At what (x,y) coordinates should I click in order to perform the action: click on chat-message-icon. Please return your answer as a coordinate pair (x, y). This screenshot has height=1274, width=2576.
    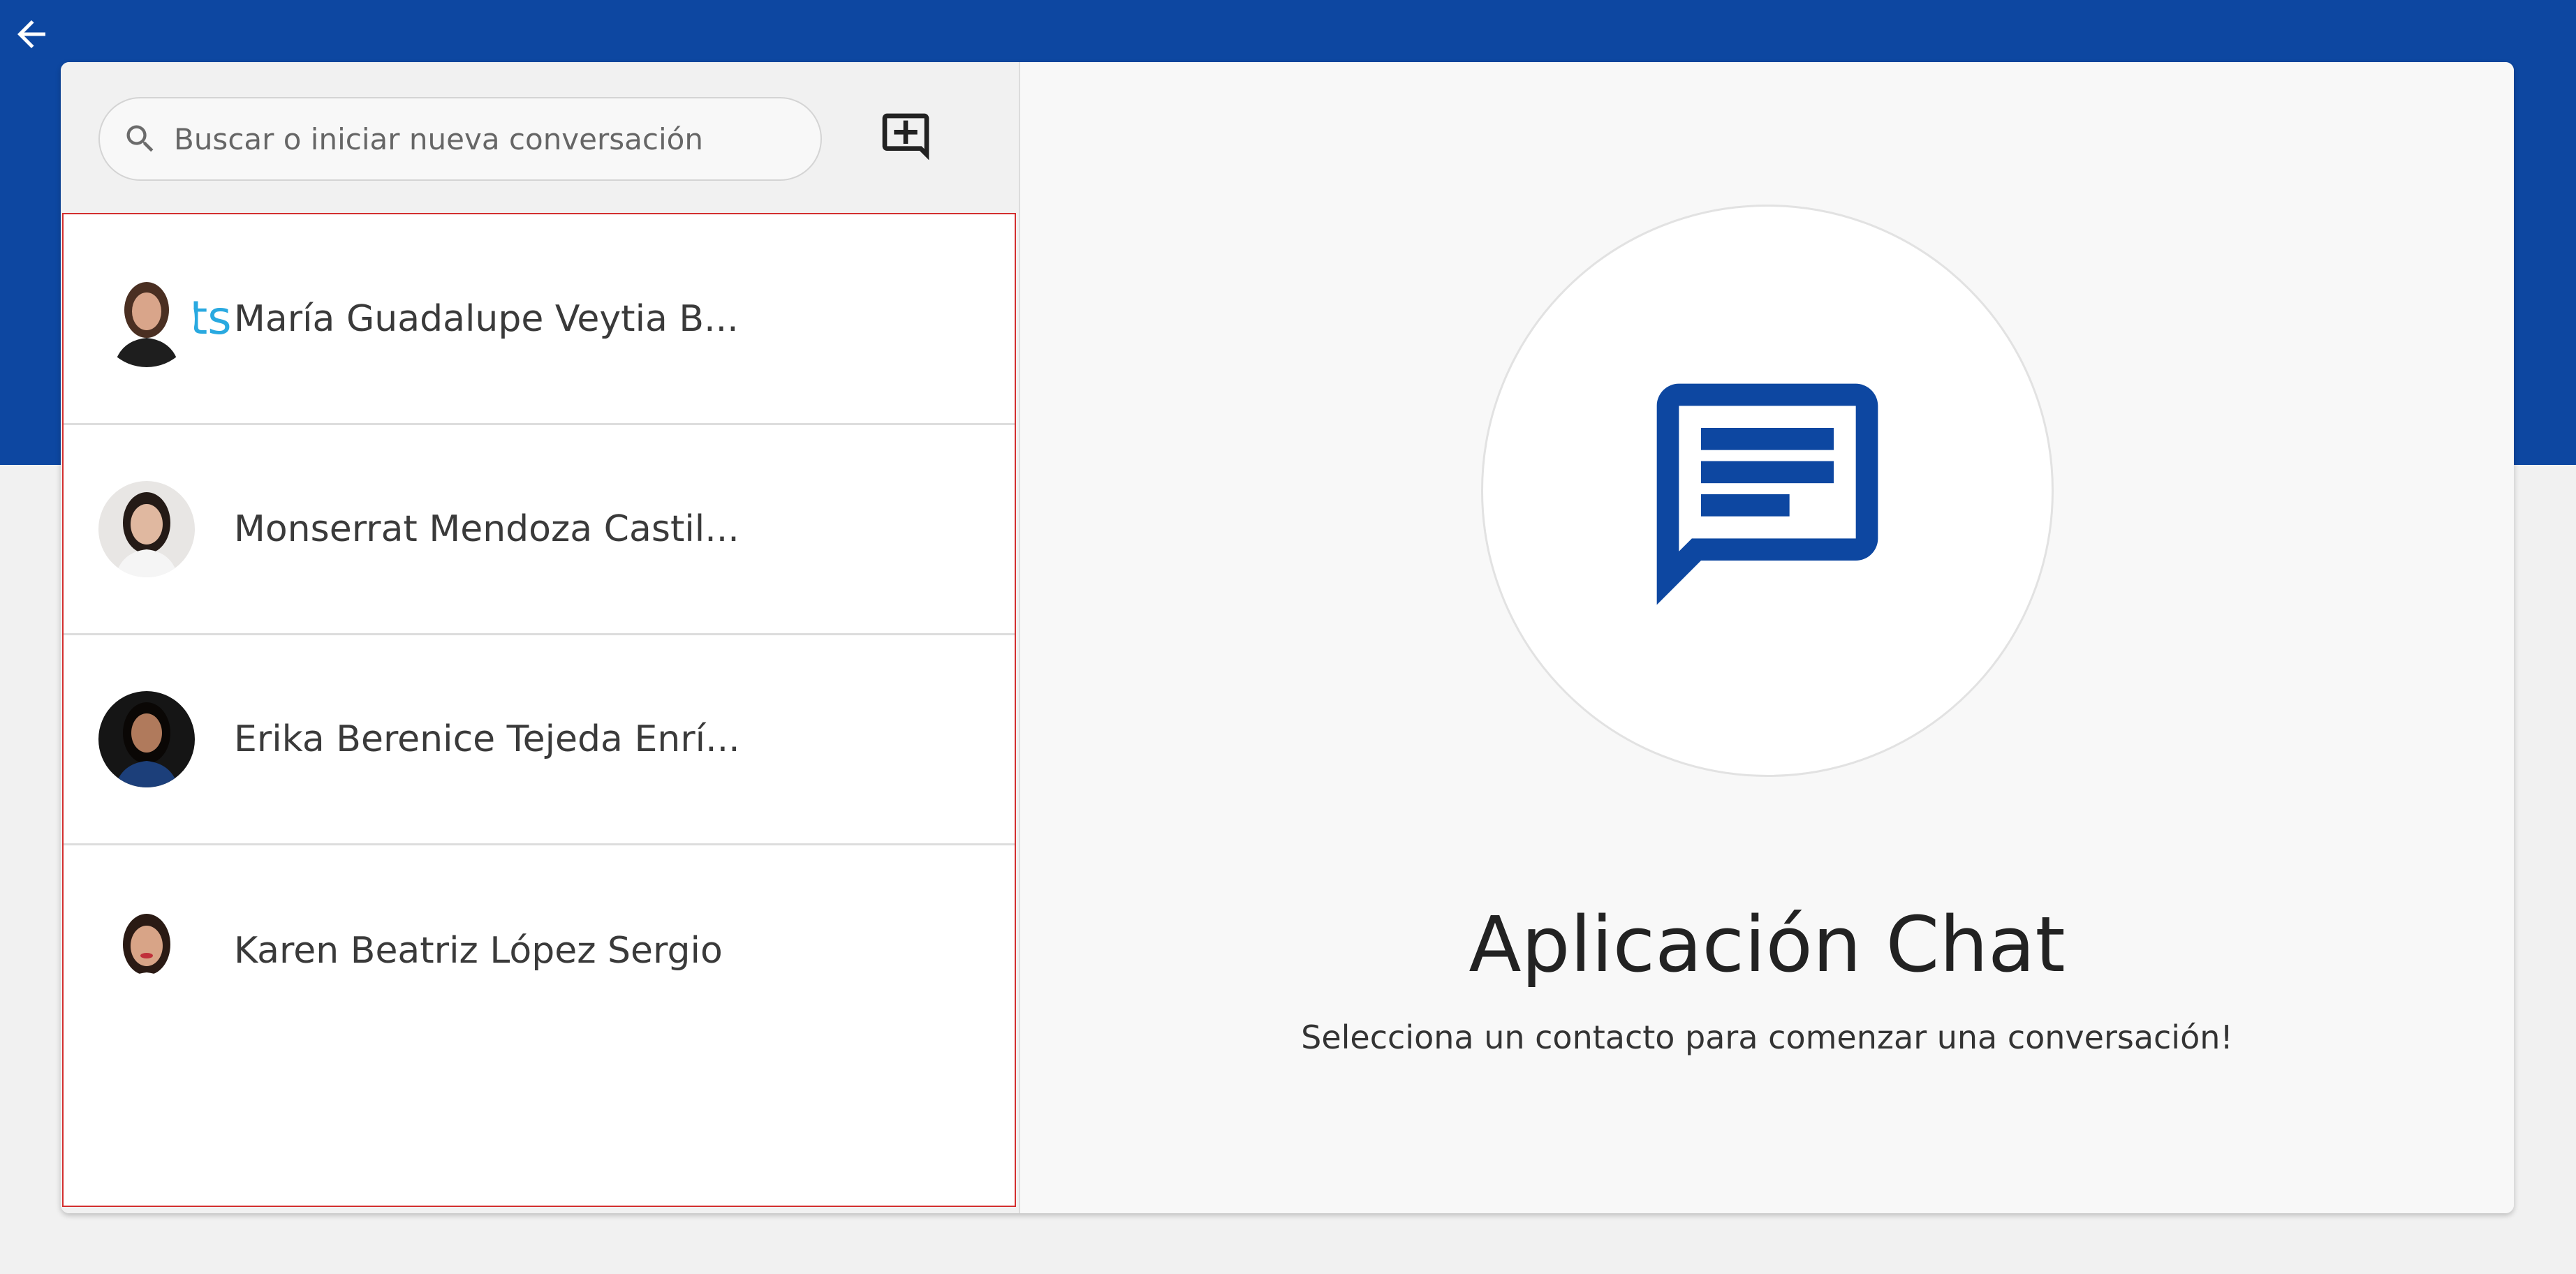
    Looking at the image, I should click on (1767, 494).